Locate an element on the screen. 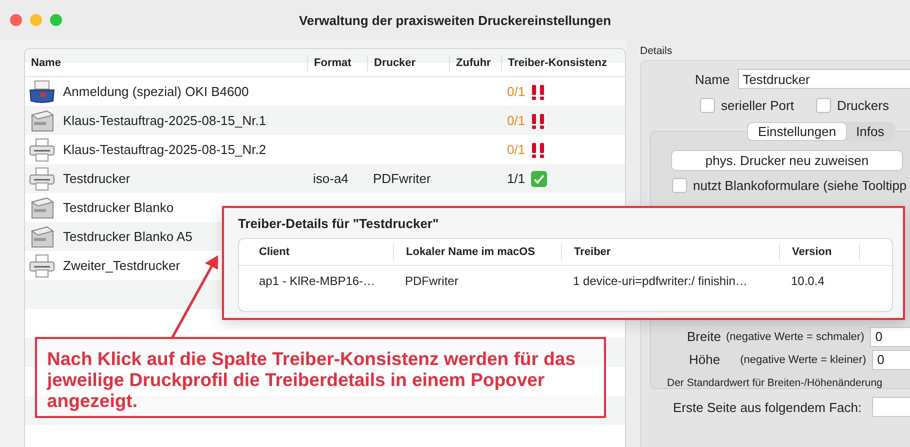  size-label: Breite is located at coordinates (704, 336).